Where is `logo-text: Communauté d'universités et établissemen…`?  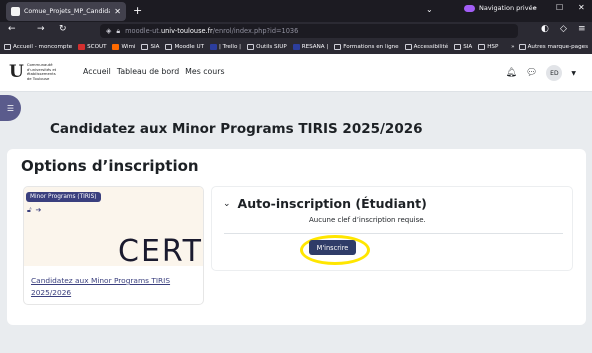
logo-text: Communauté d'universités et établissemen… is located at coordinates (41, 71).